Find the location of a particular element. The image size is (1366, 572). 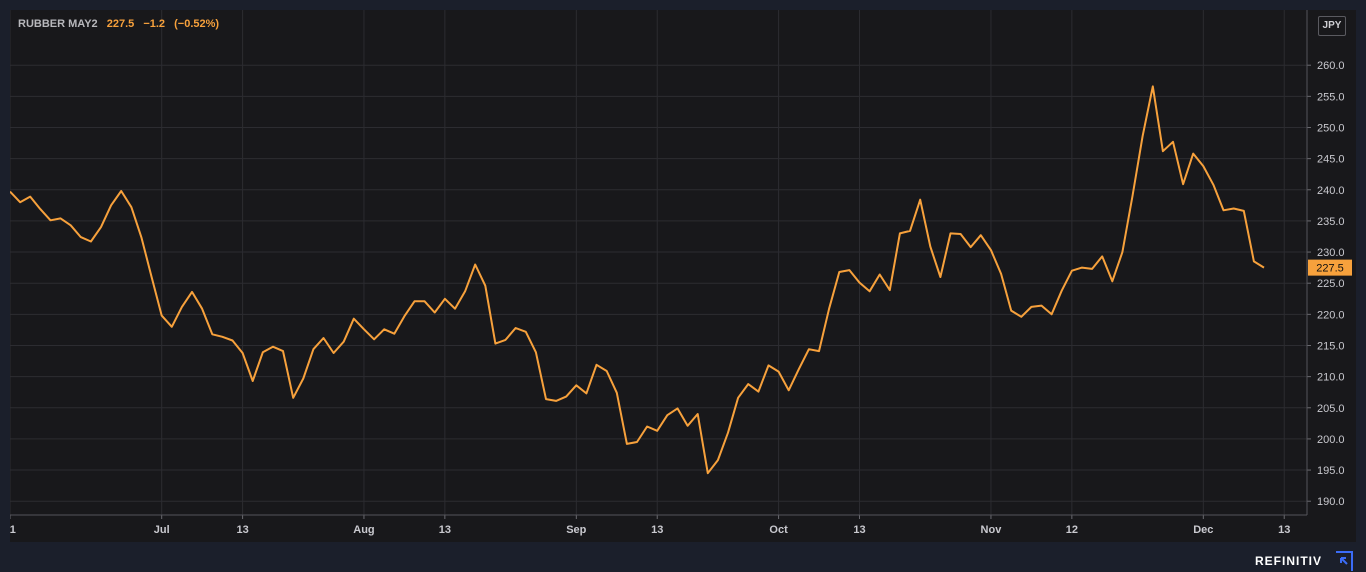

last-value-label: 227.5 is located at coordinates (1330, 269).